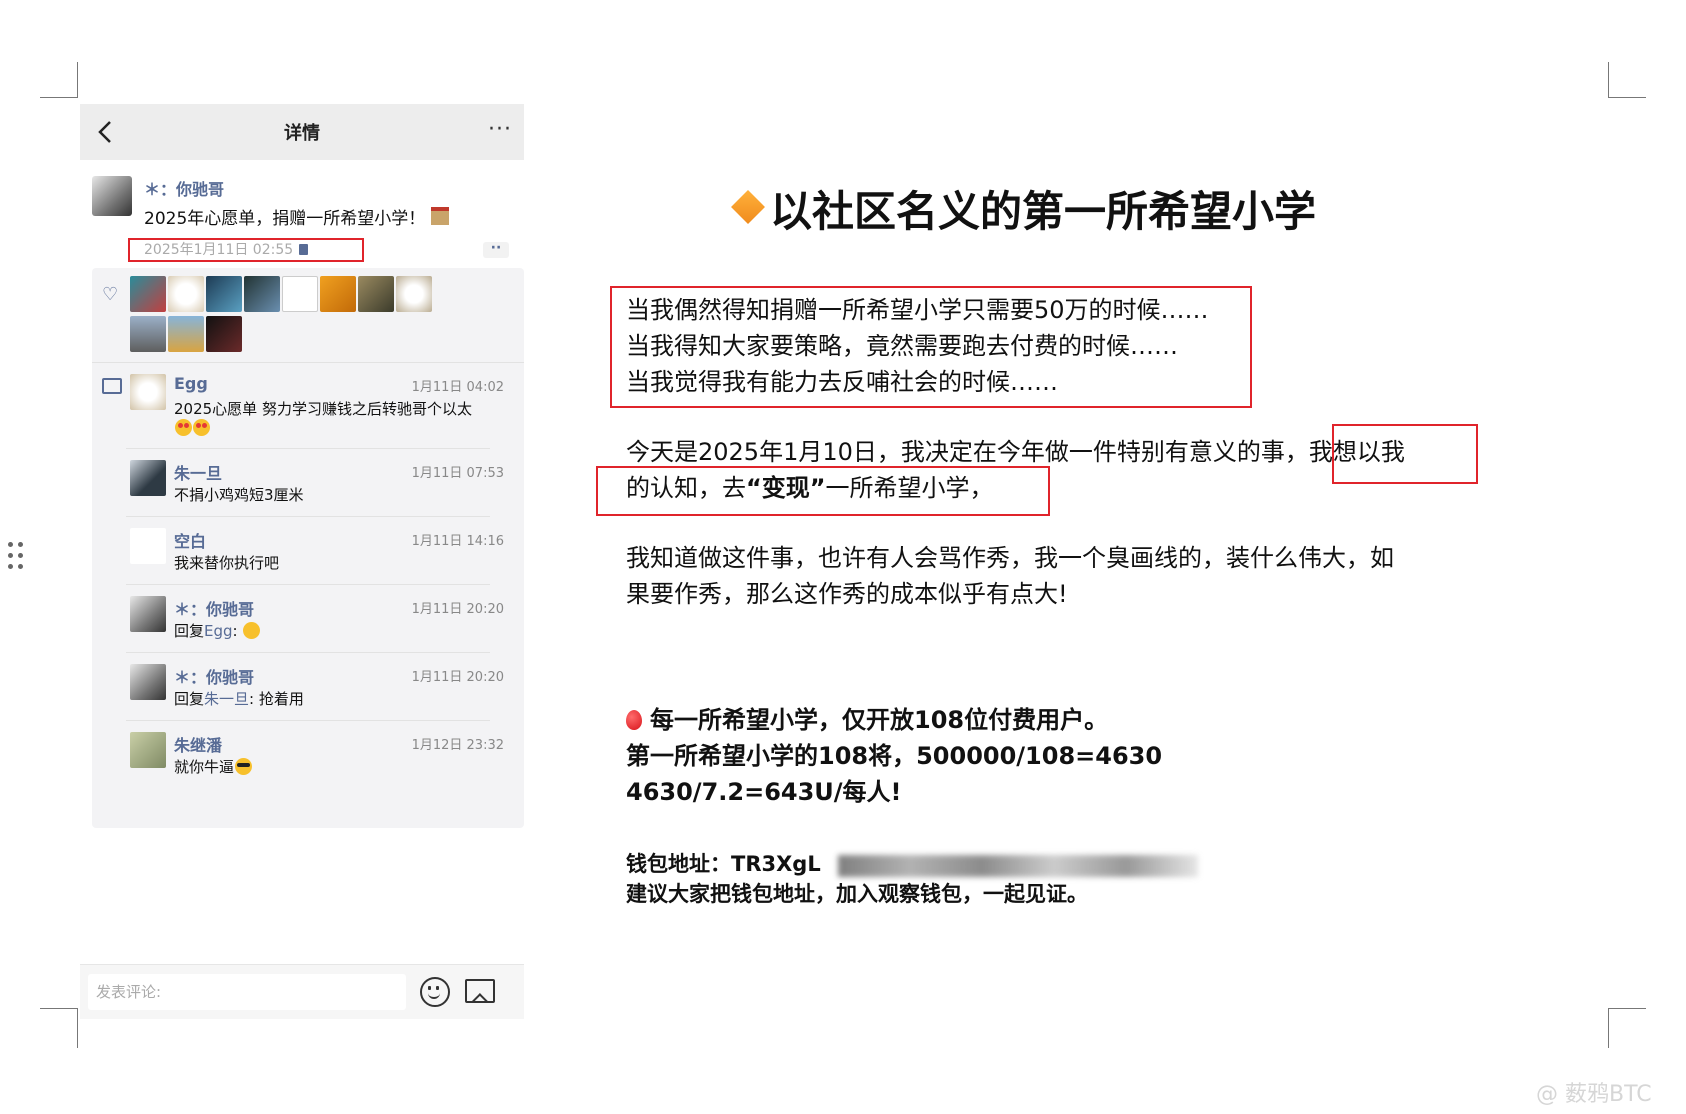 The width and height of the screenshot is (1686, 1114). Describe the element at coordinates (457, 541) in the screenshot. I see `comment-time: 1月11日 14:16` at that location.